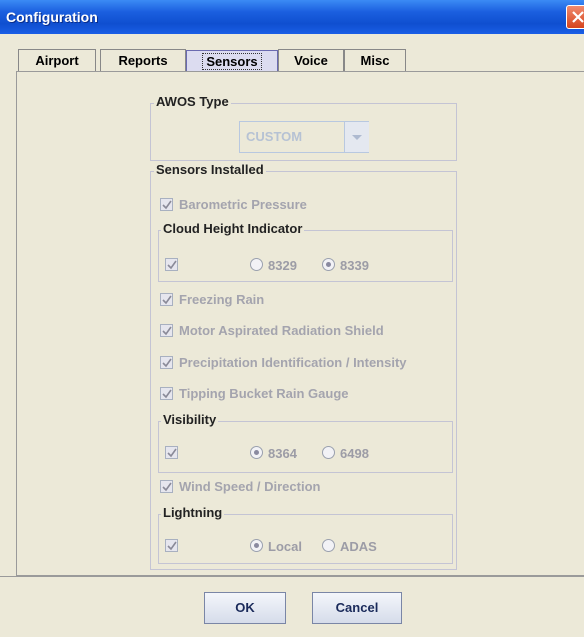 This screenshot has width=584, height=637. I want to click on tab-airport-label: Airport, so click(57, 60).